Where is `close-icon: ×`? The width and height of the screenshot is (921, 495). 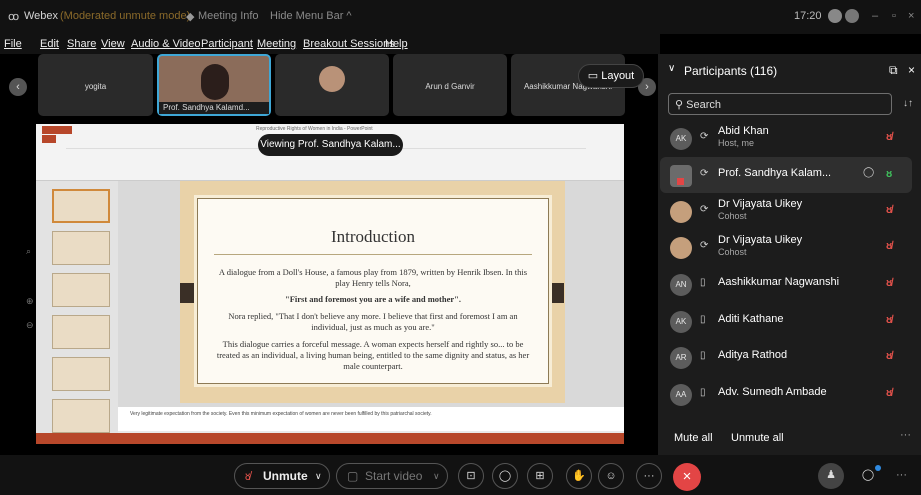
close-icon: × is located at coordinates (911, 16).